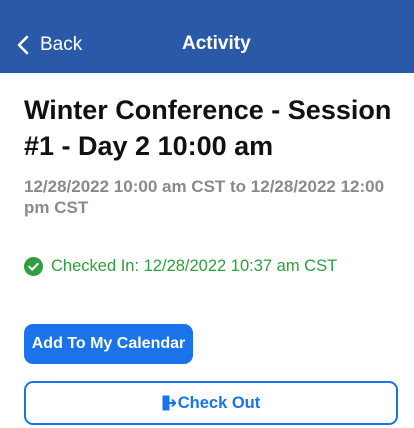  Describe the element at coordinates (219, 402) in the screenshot. I see `check-out-label: Check Out` at that location.